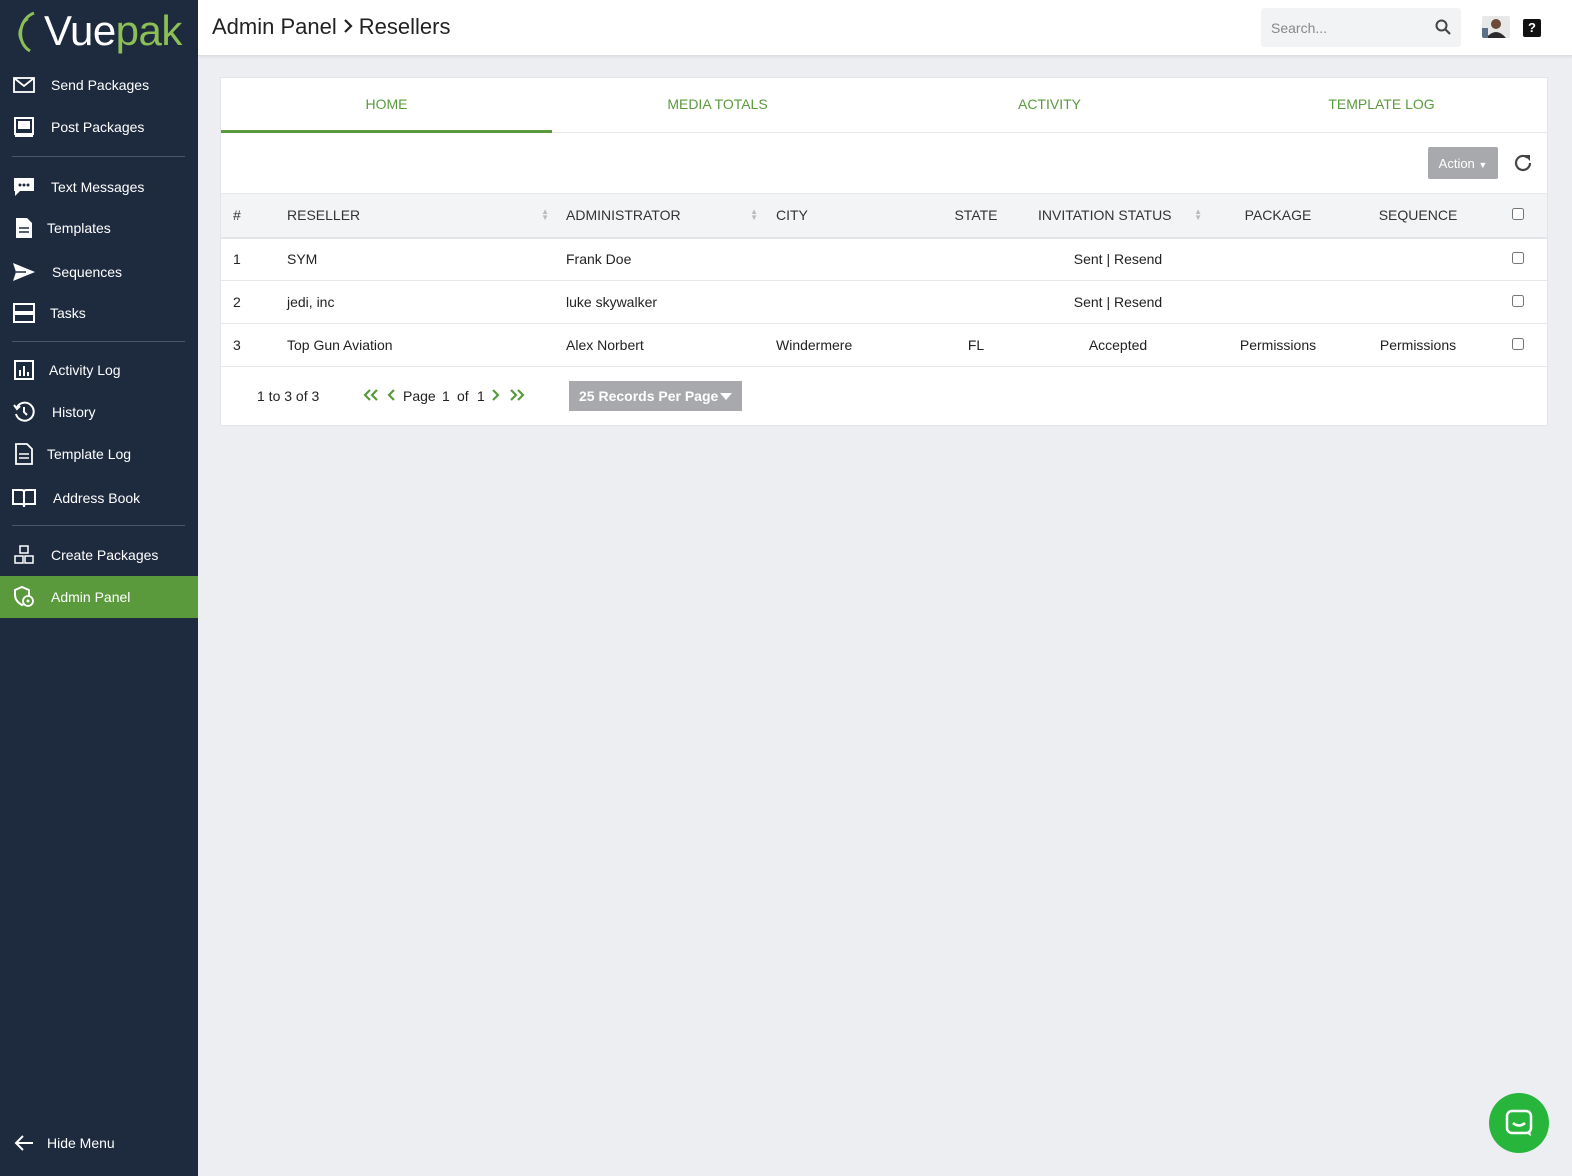 This screenshot has height=1176, width=1572. What do you see at coordinates (419, 396) in the screenshot?
I see `page-word: Page` at bounding box center [419, 396].